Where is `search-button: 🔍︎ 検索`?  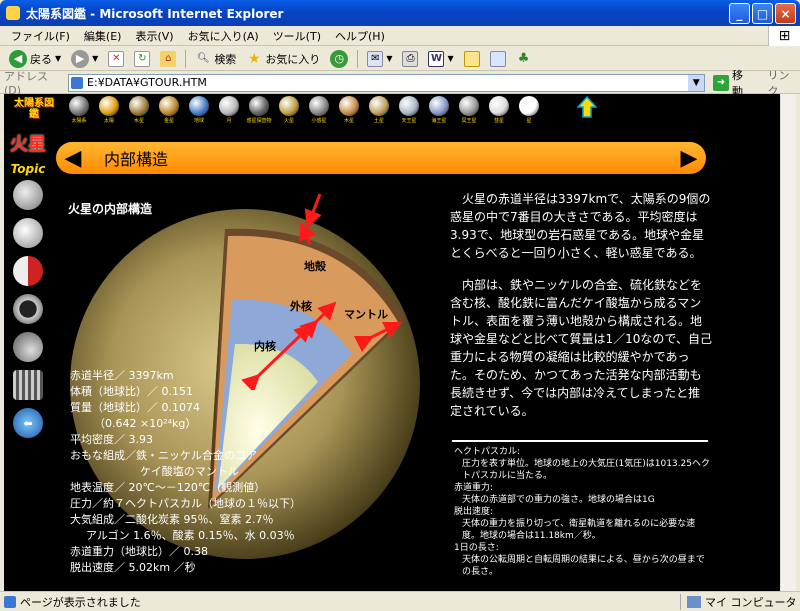
search-button: 🔍︎ 検索 is located at coordinates (215, 59).